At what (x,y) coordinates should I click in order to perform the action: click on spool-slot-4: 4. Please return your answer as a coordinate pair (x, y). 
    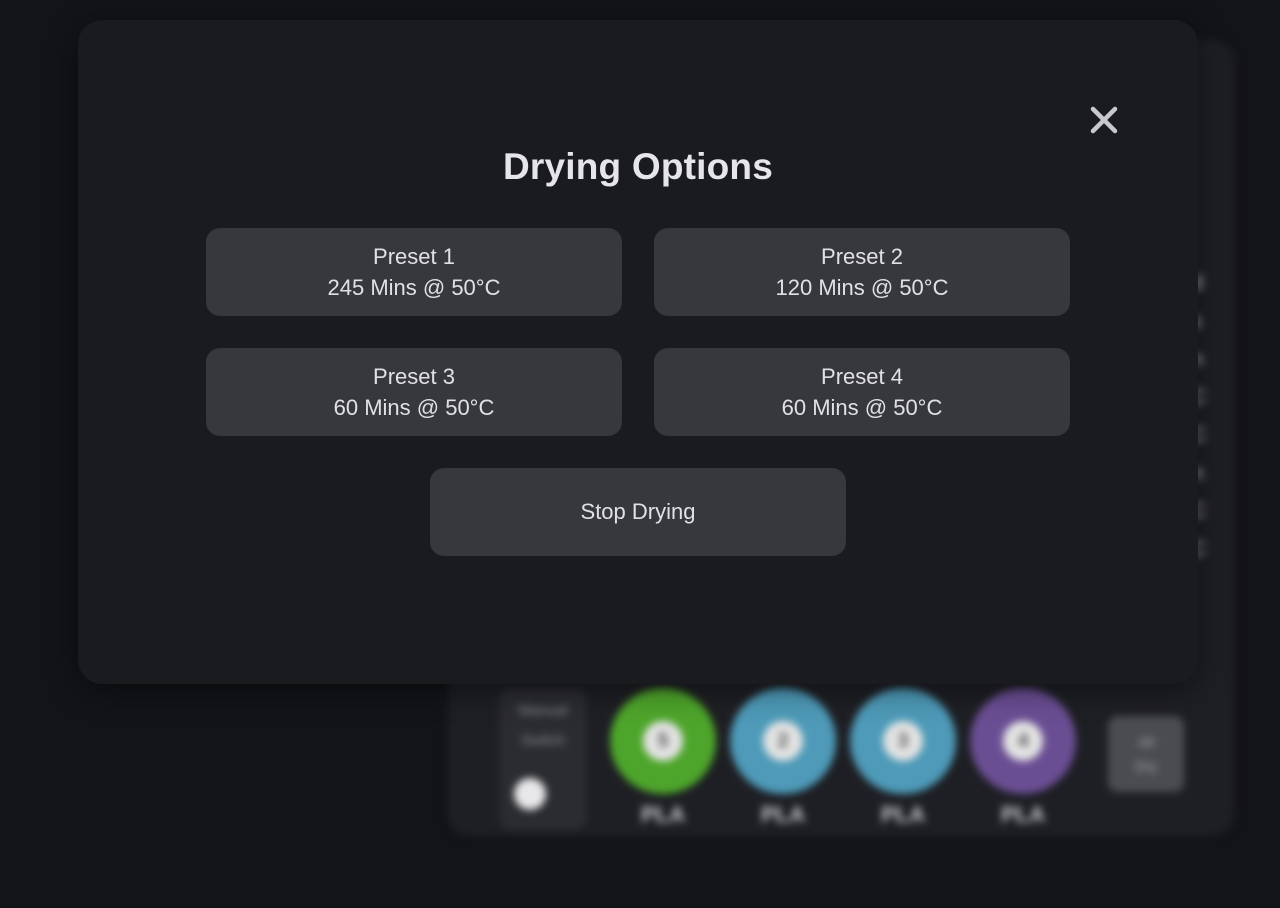
    Looking at the image, I should click on (1023, 741).